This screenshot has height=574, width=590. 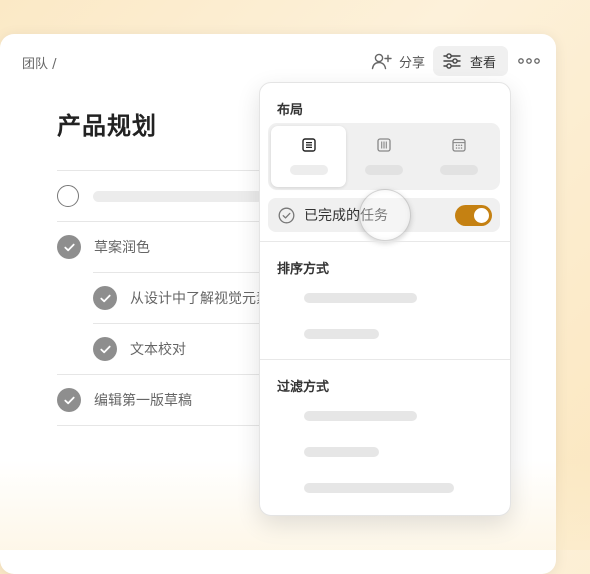 I want to click on list-view-icon, so click(x=308, y=145).